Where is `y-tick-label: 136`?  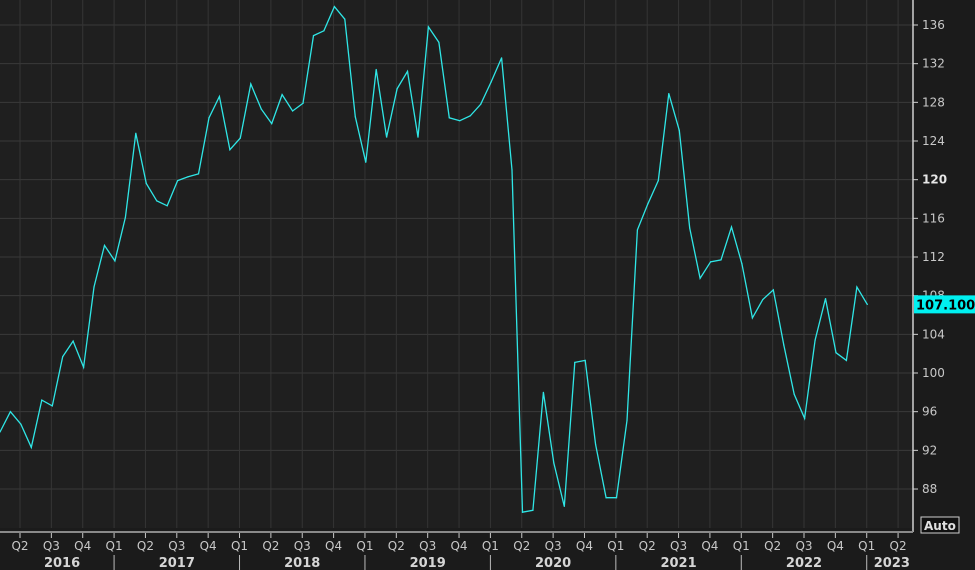 y-tick-label: 136 is located at coordinates (933, 25).